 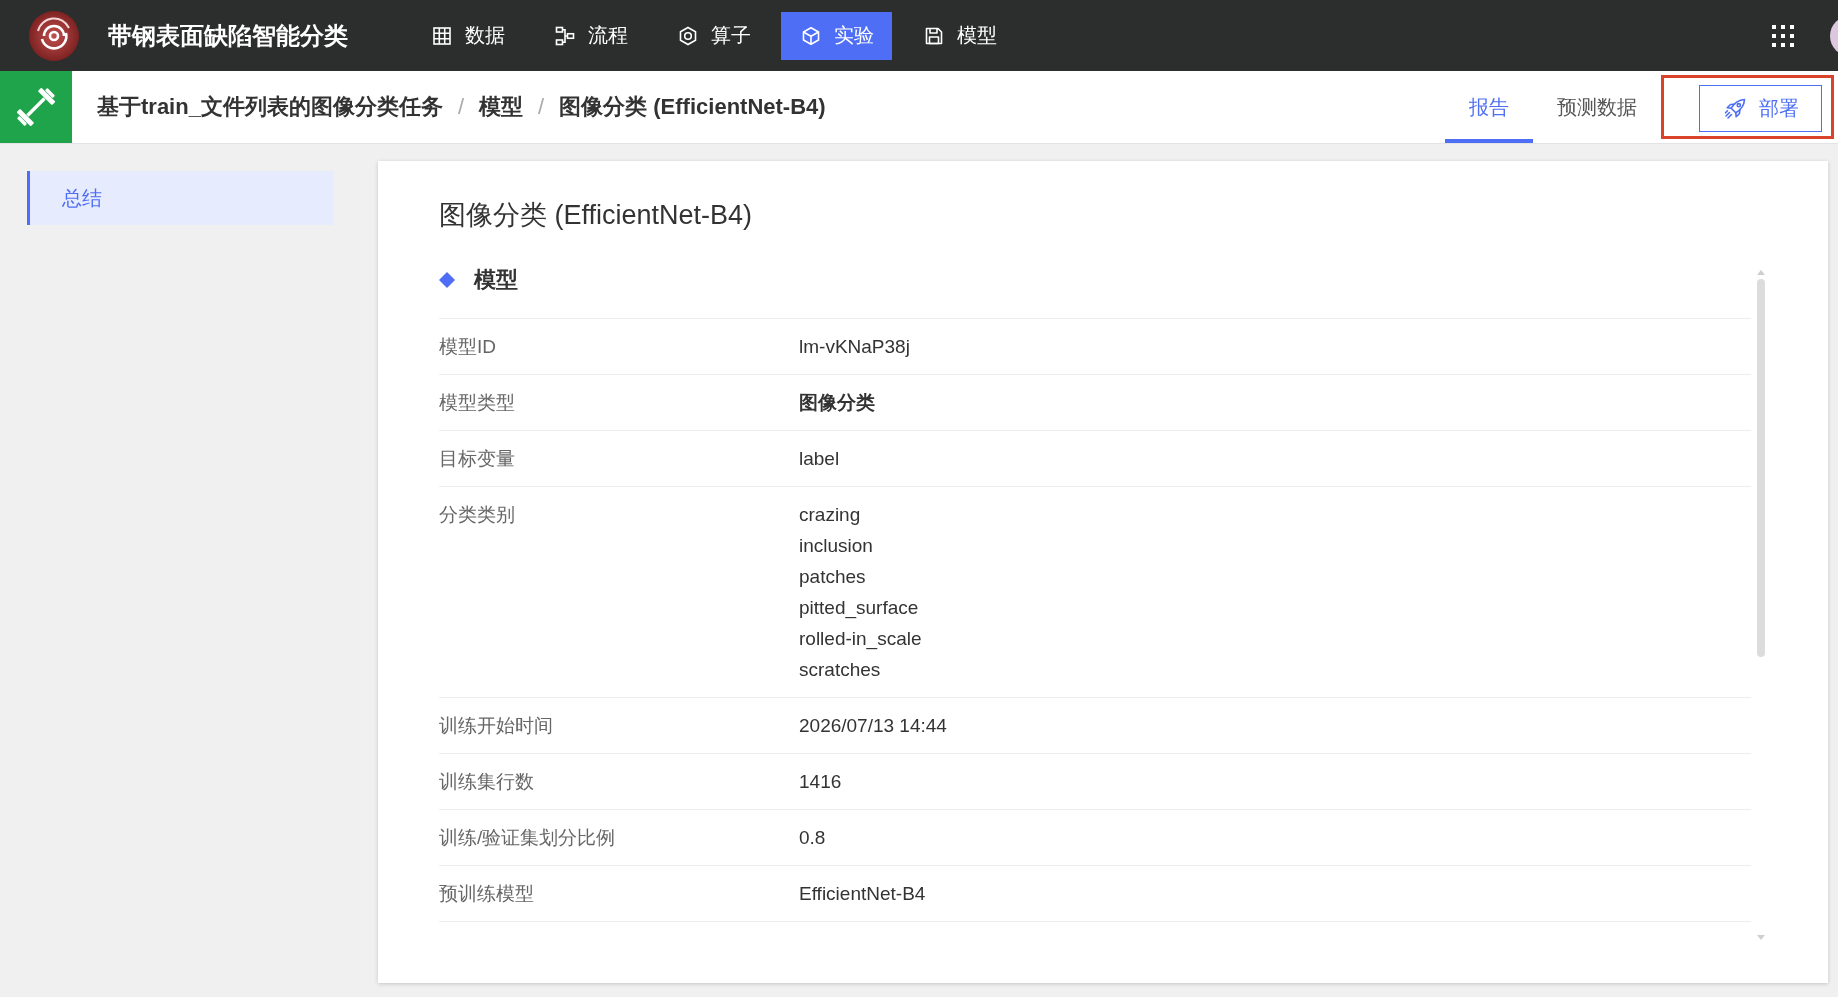 What do you see at coordinates (565, 35) in the screenshot?
I see `flowchart-icon` at bounding box center [565, 35].